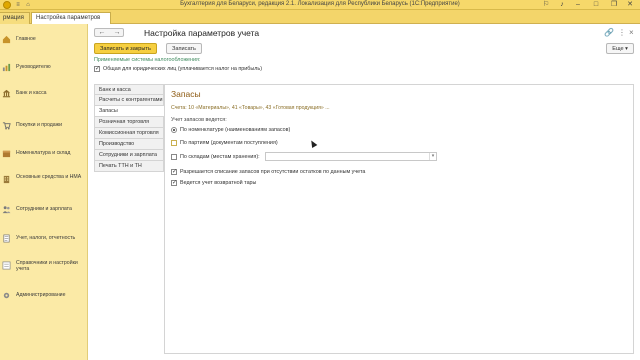 The width and height of the screenshot is (640, 360). Describe the element at coordinates (125, 48) in the screenshot. I see `save-and-close-button: Записать и закрыть` at that location.